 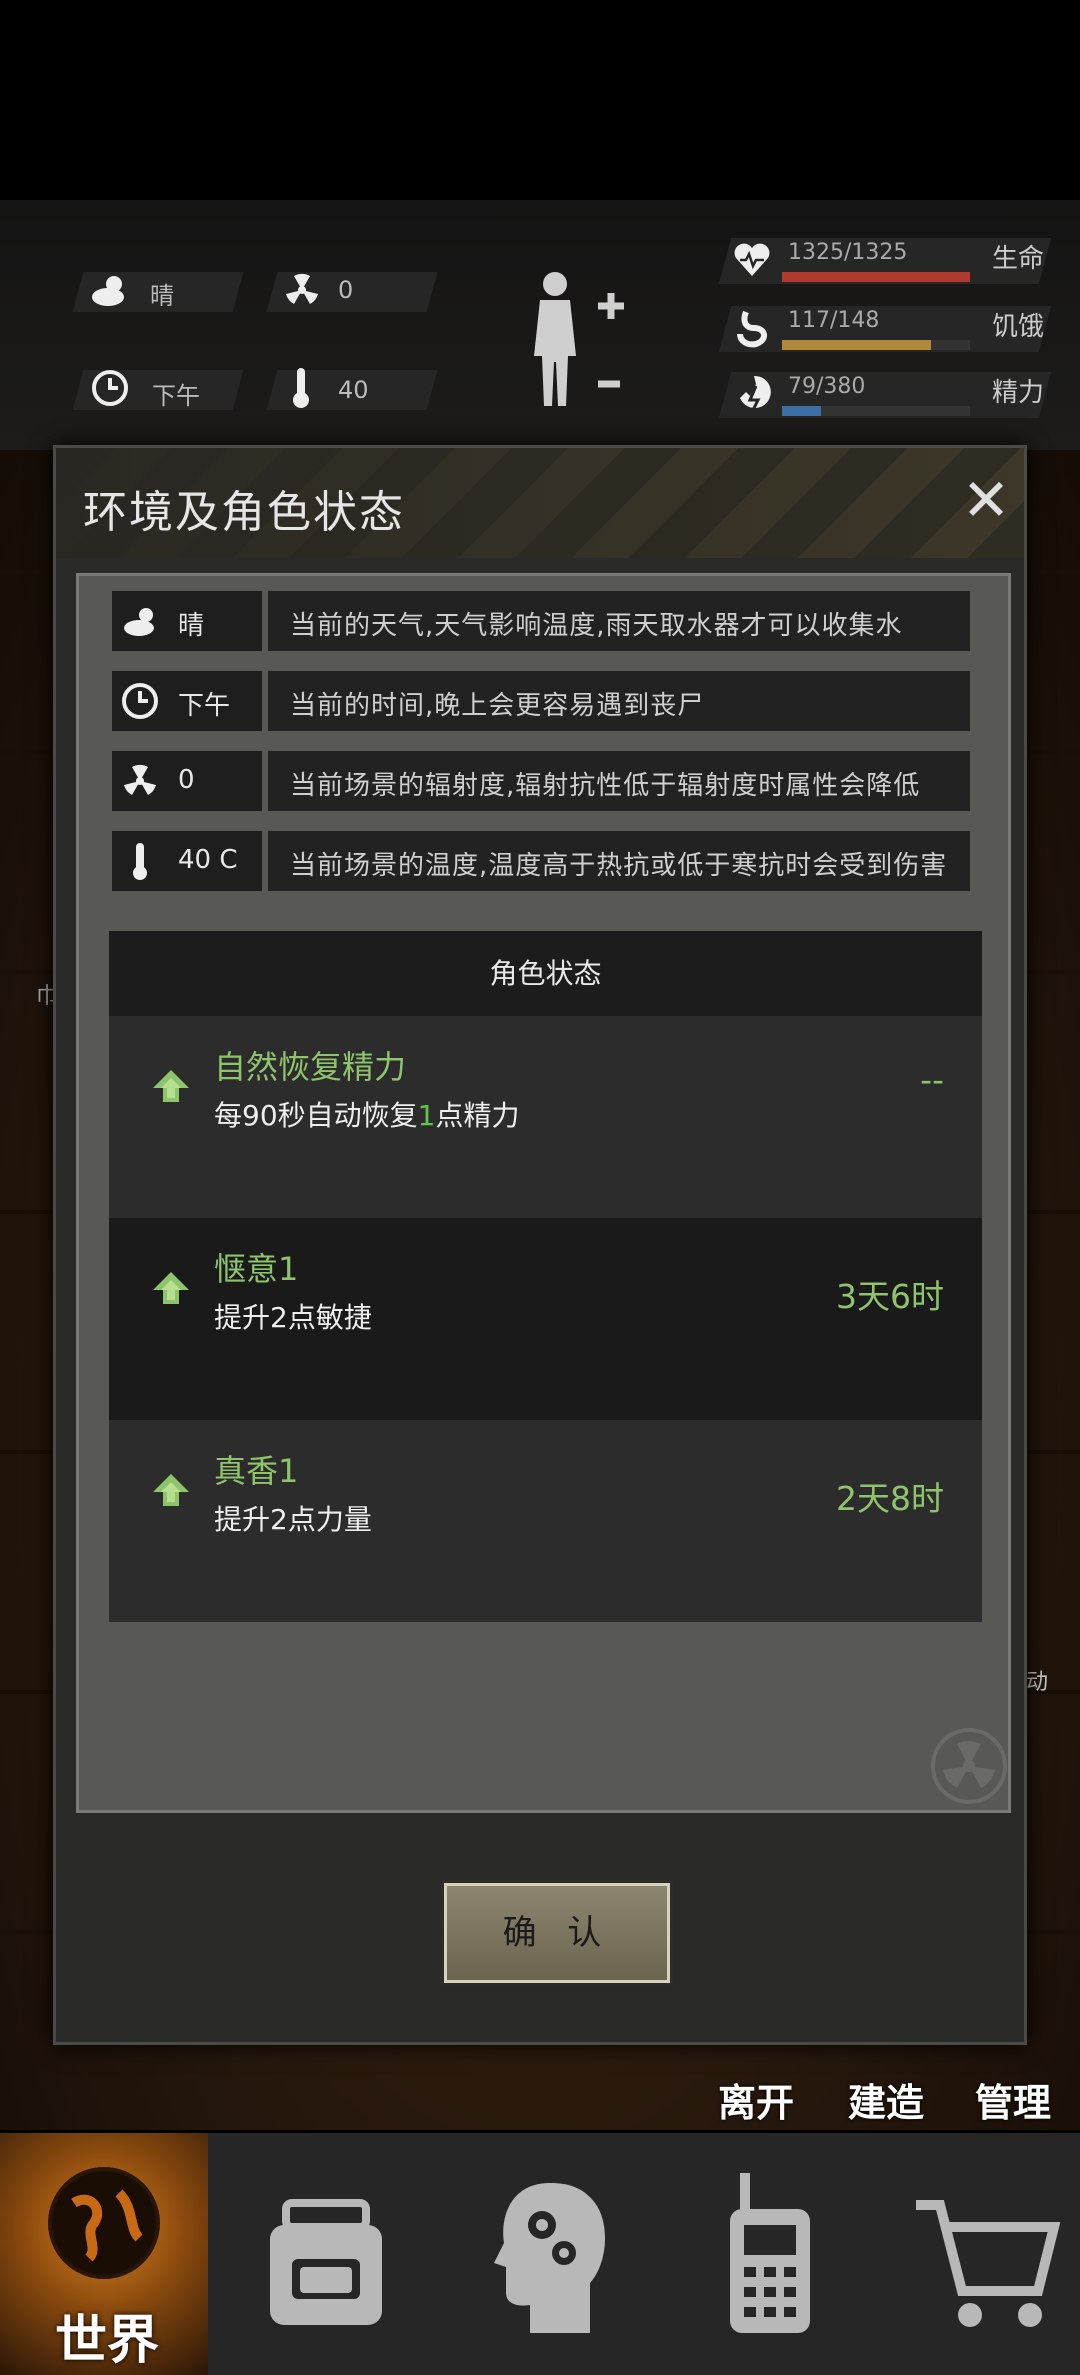 I want to click on status-desc-number: 1, so click(x=426, y=1115).